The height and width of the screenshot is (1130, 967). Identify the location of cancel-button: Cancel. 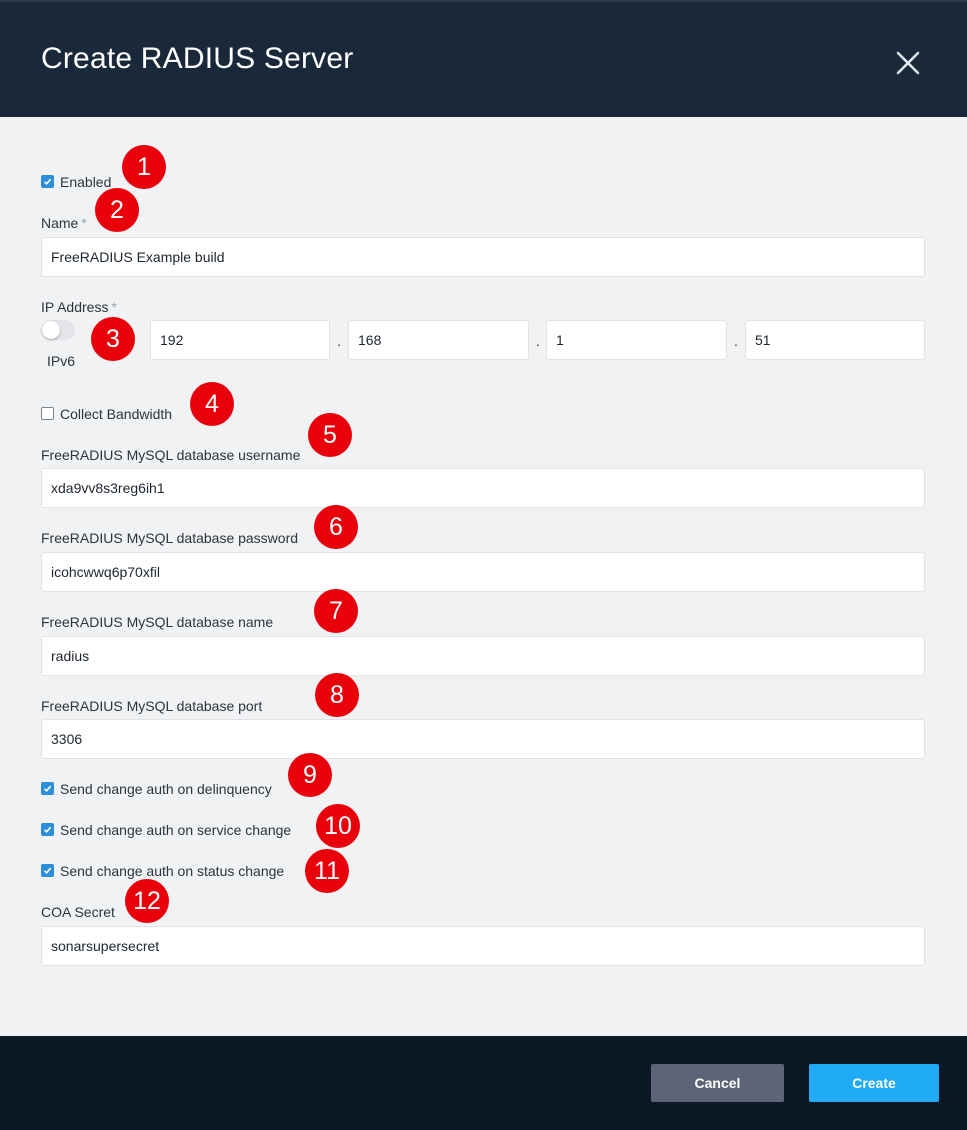
(717, 1083).